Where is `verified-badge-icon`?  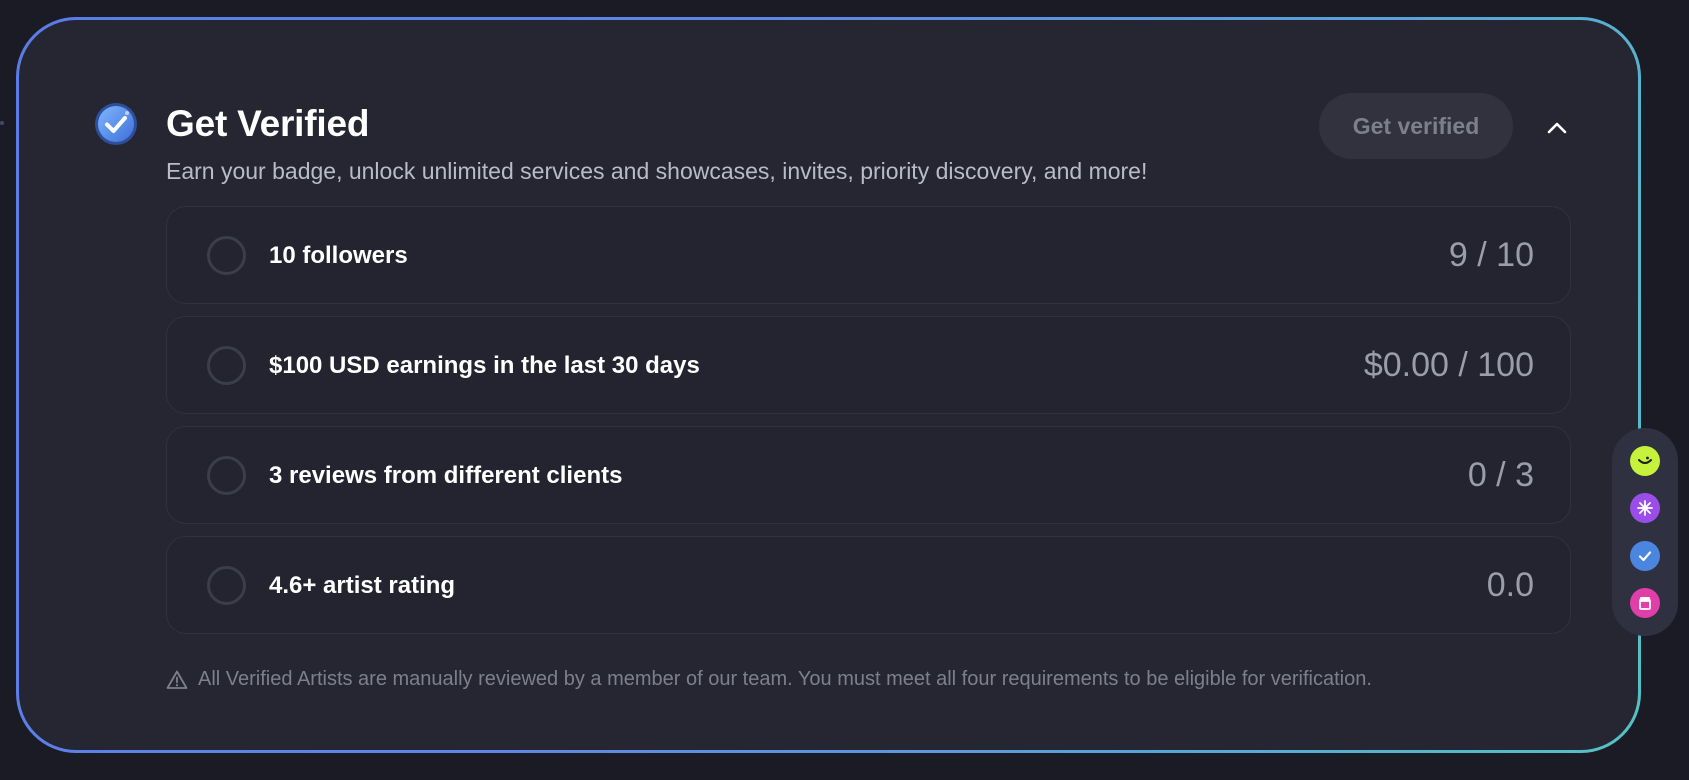
verified-badge-icon is located at coordinates (116, 124).